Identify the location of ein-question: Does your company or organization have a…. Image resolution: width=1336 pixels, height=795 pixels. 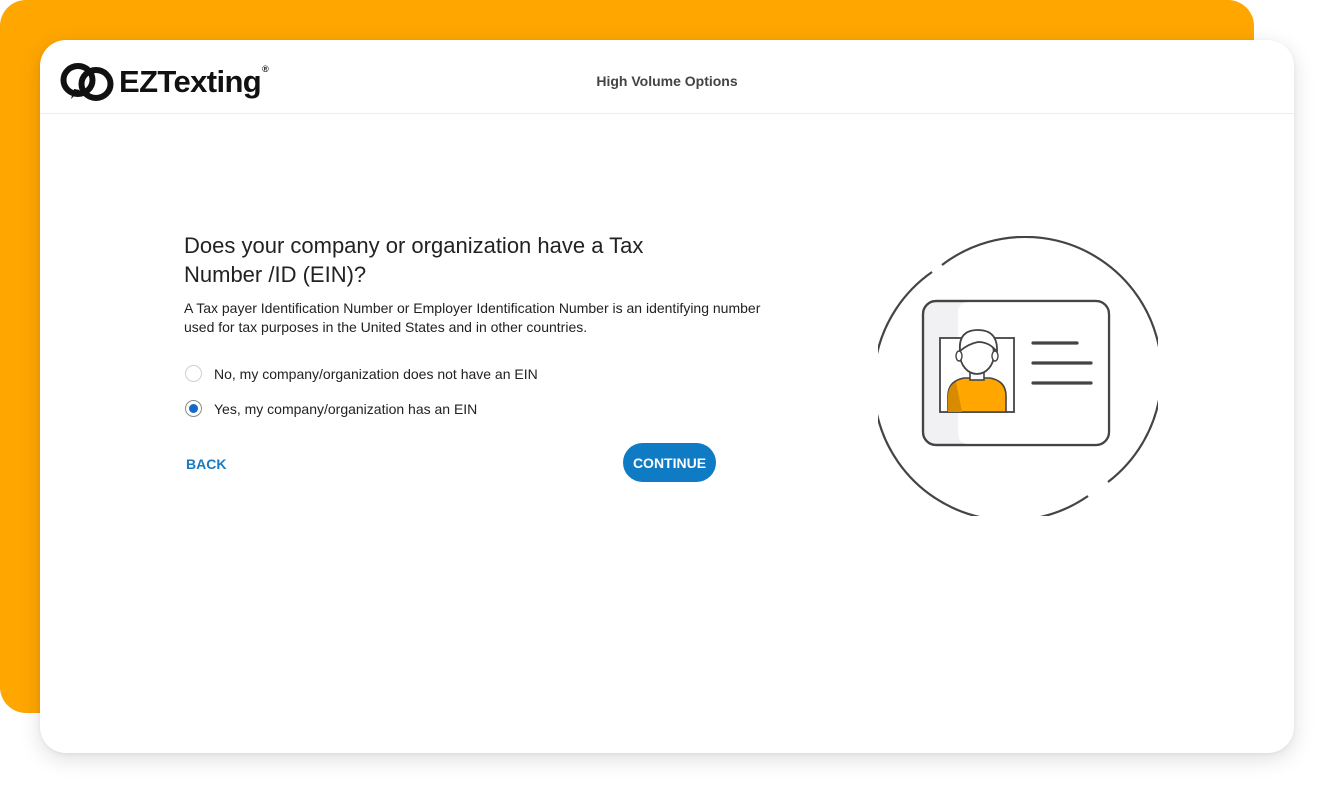
(414, 260).